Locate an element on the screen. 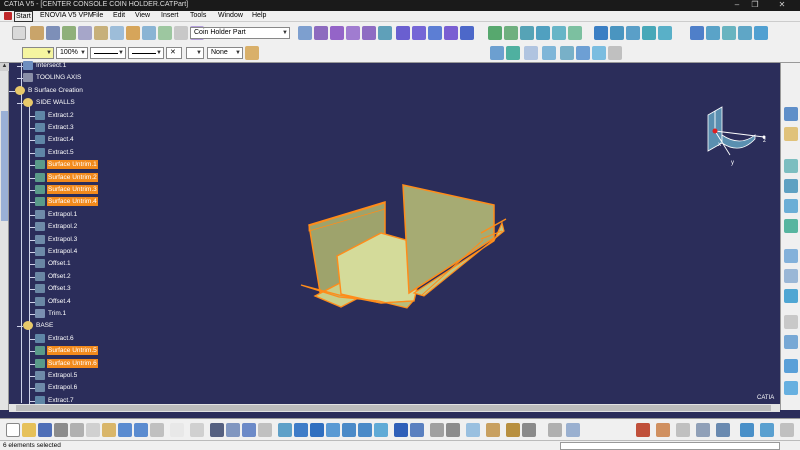 The image size is (800, 450). plane-icon is located at coordinates (85, 33).